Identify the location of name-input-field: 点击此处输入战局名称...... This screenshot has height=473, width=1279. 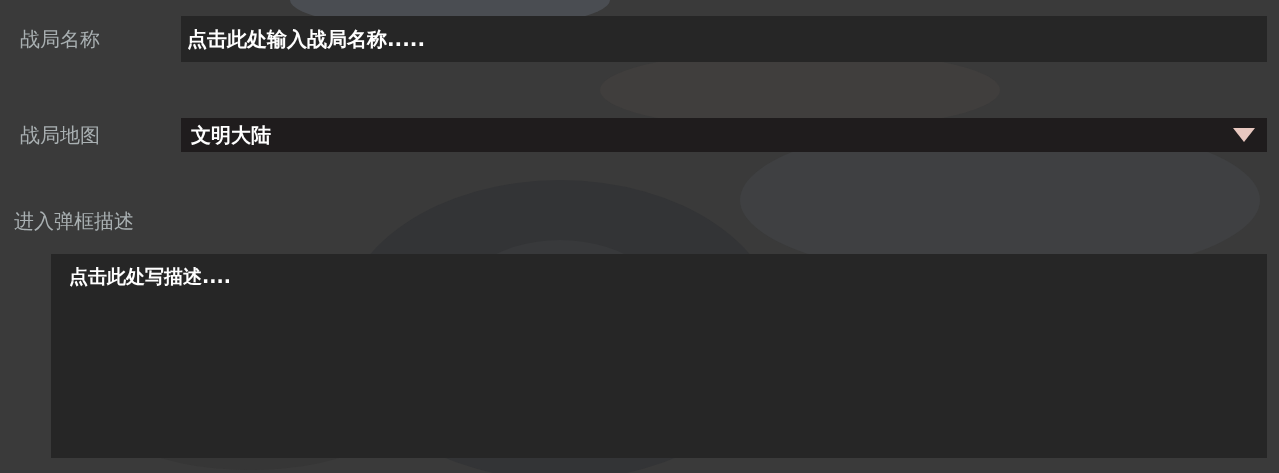
(724, 39).